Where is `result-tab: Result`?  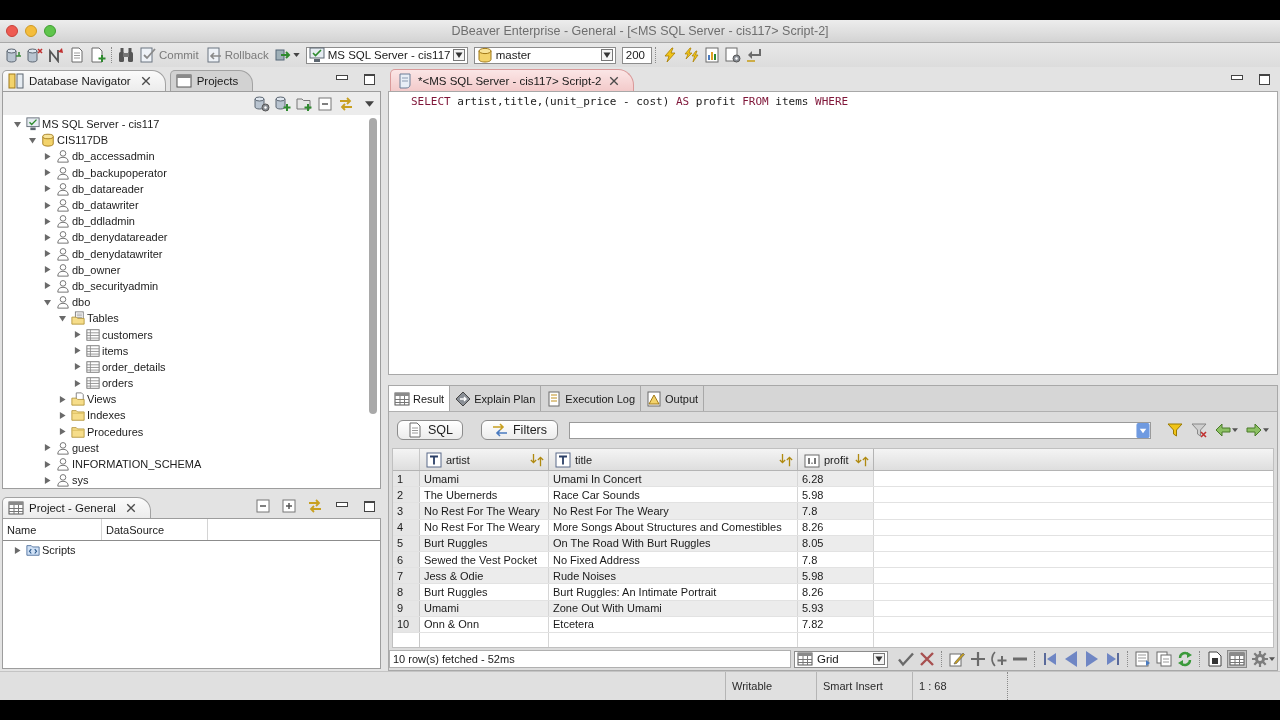 result-tab: Result is located at coordinates (420, 398).